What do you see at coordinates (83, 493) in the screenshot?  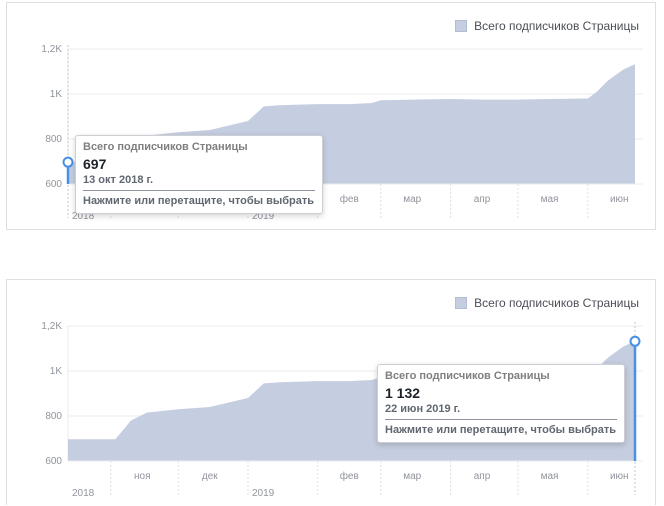 I see `x-year-label: 2018` at bounding box center [83, 493].